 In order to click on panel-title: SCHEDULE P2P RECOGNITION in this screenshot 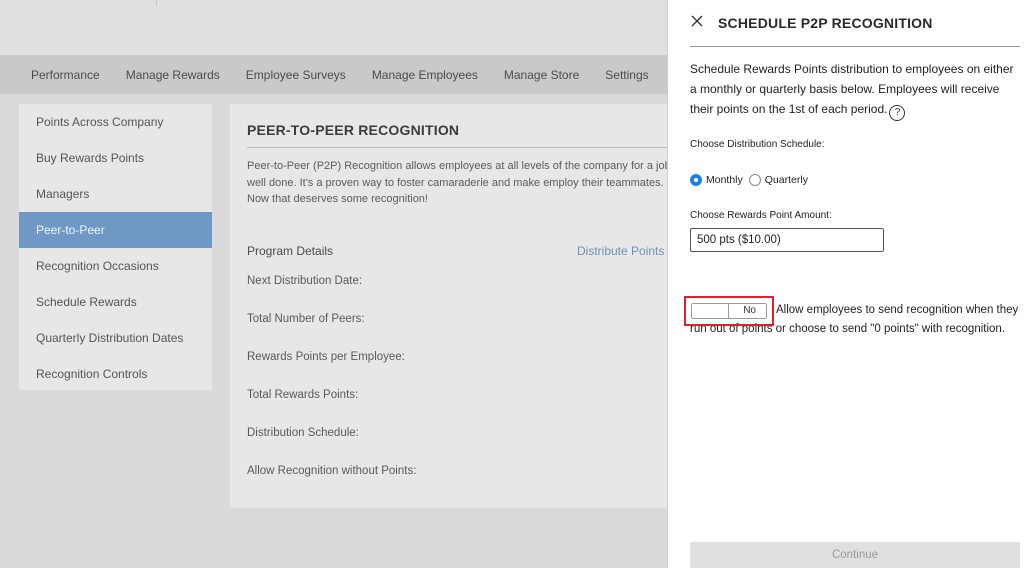, I will do `click(825, 23)`.